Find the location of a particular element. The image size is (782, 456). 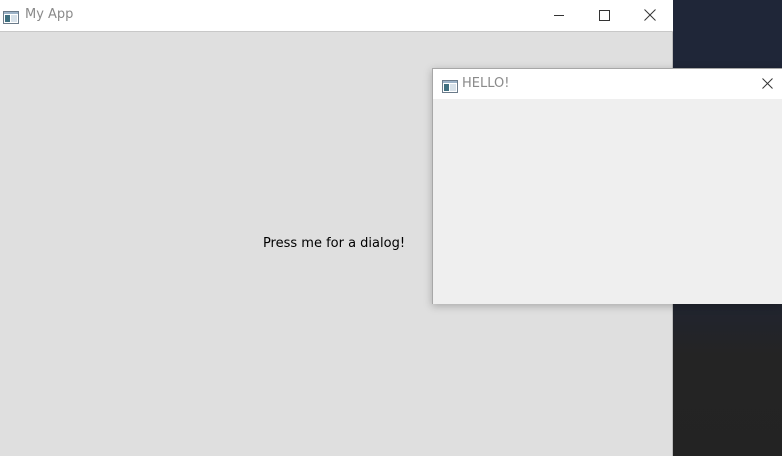

dialog-title-bar: HELLO! is located at coordinates (607, 84).